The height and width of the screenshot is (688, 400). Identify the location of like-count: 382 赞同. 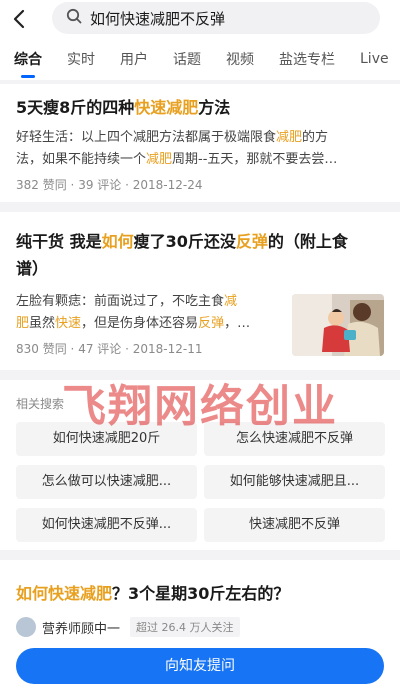
(41, 185).